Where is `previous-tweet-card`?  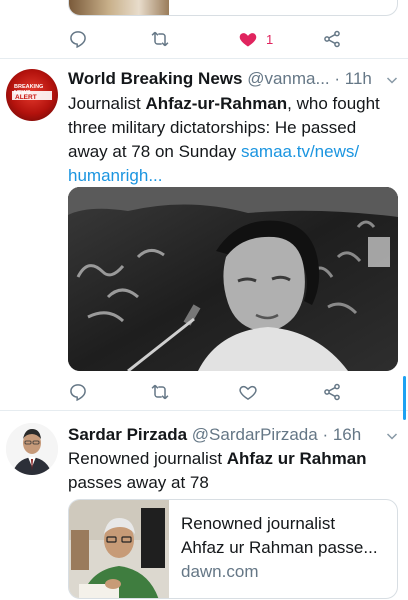
previous-tweet-card is located at coordinates (233, 8).